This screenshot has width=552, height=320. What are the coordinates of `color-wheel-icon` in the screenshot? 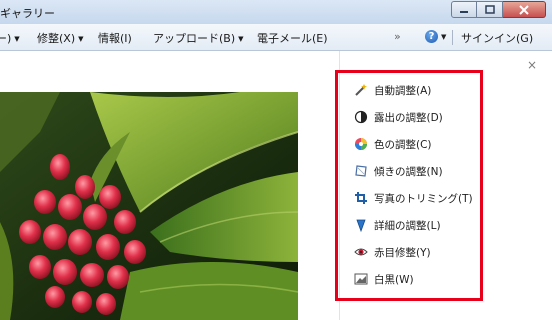 It's located at (361, 144).